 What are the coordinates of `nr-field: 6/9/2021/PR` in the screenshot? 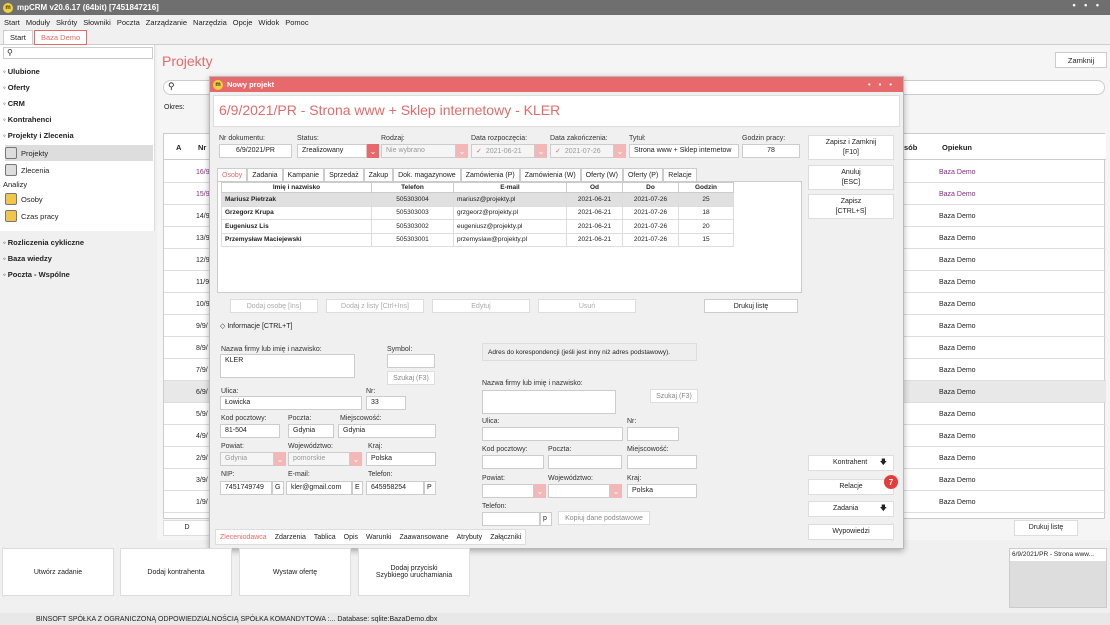 It's located at (255, 151).